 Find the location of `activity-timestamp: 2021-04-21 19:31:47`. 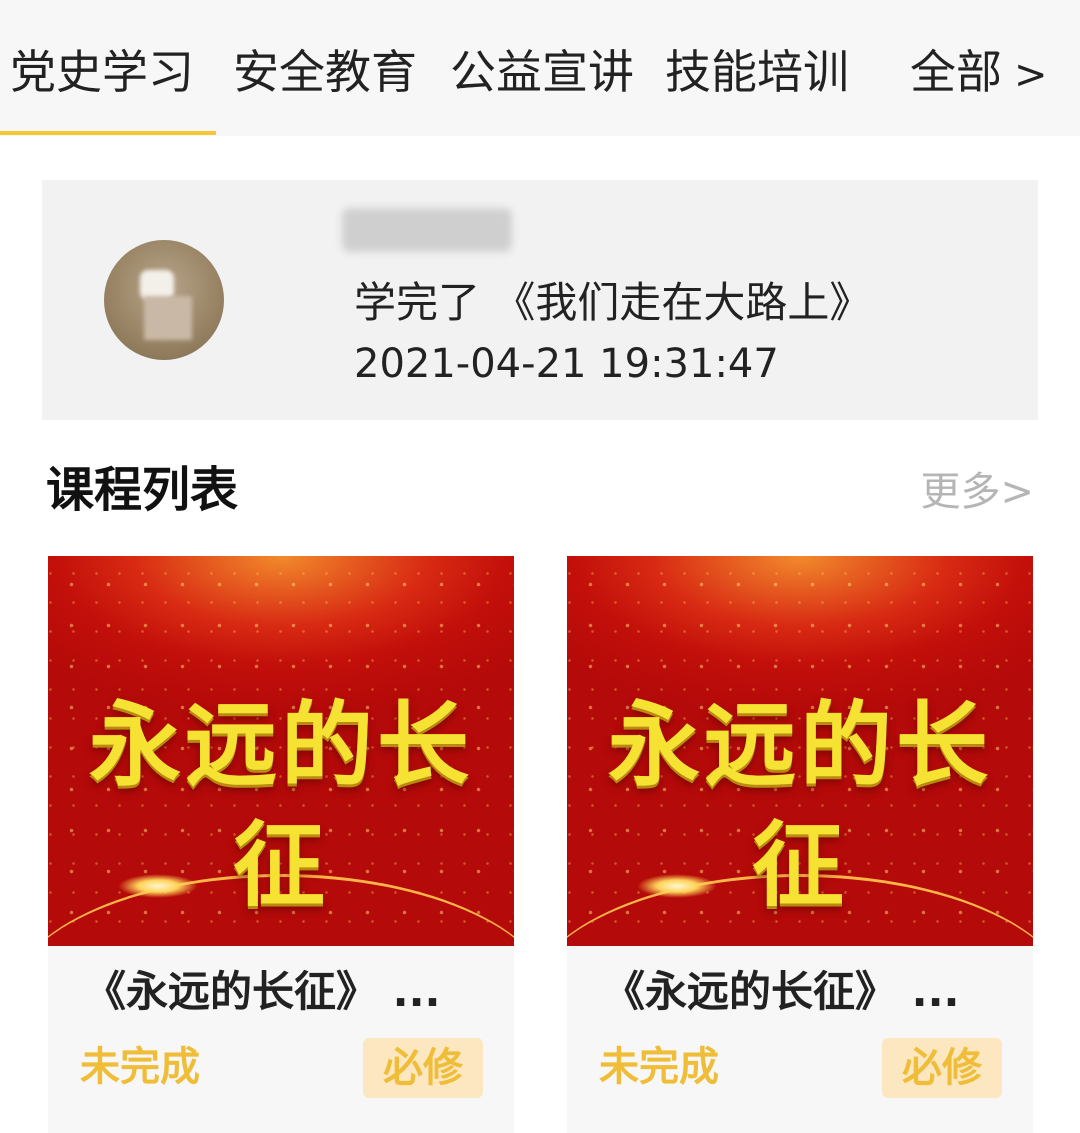

activity-timestamp: 2021-04-21 19:31:47 is located at coordinates (566, 364).